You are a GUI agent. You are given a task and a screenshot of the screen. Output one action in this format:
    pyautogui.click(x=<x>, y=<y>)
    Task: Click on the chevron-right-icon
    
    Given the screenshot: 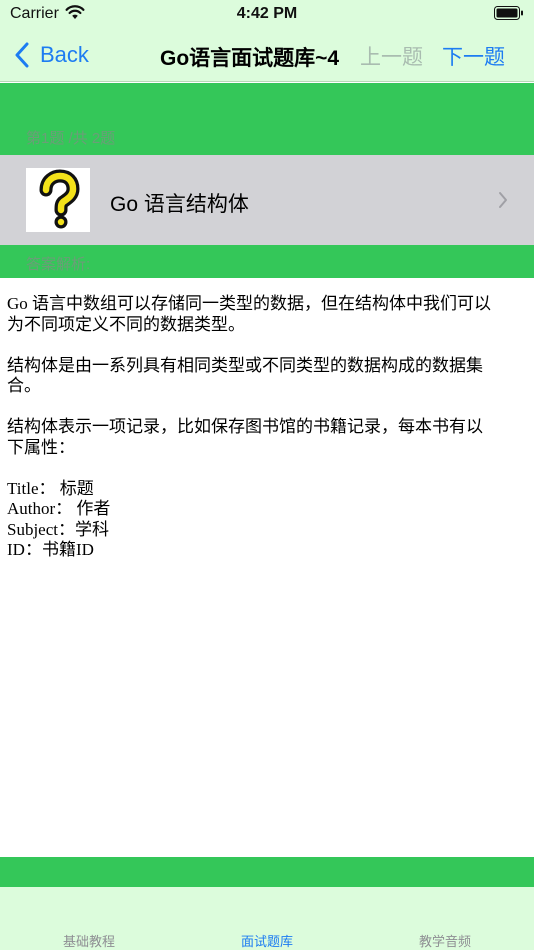 What is the action you would take?
    pyautogui.click(x=503, y=200)
    